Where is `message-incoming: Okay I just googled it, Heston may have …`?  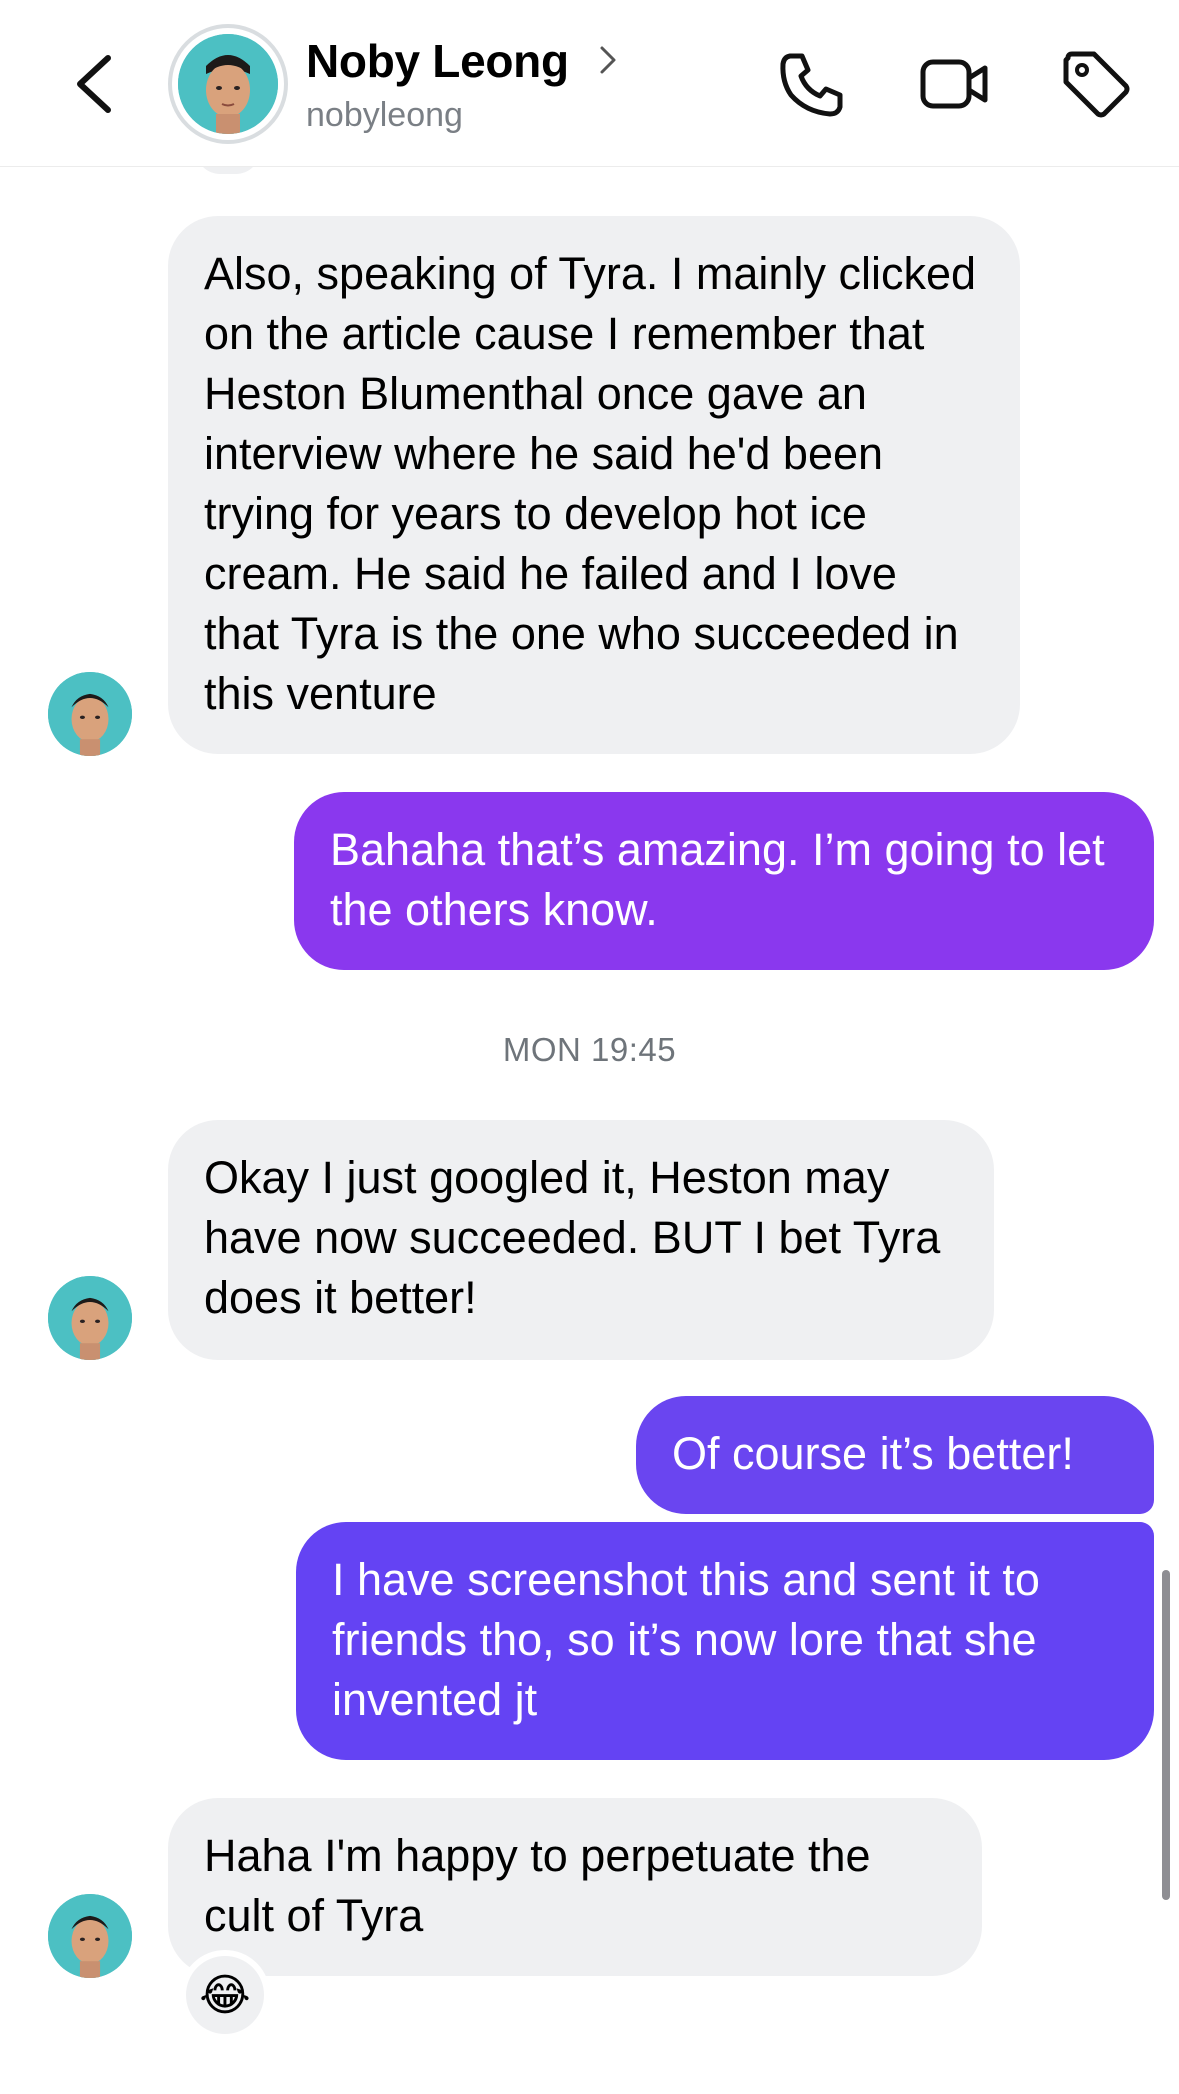 message-incoming: Okay I just googled it, Heston may have … is located at coordinates (581, 1240).